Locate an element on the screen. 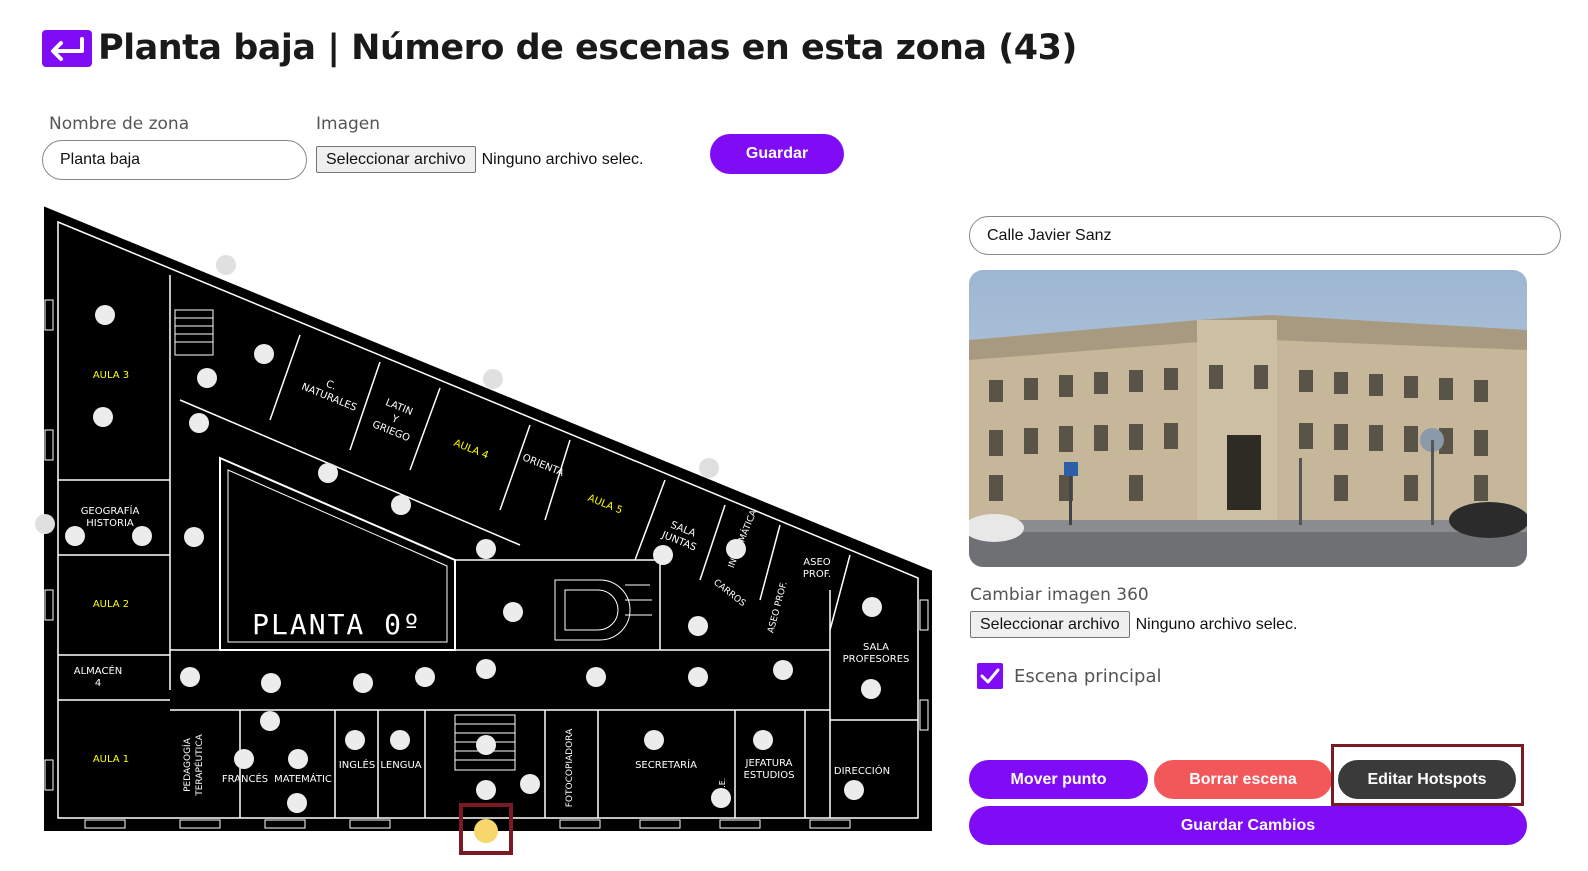 This screenshot has width=1588, height=871. image-label: Imagen is located at coordinates (348, 124).